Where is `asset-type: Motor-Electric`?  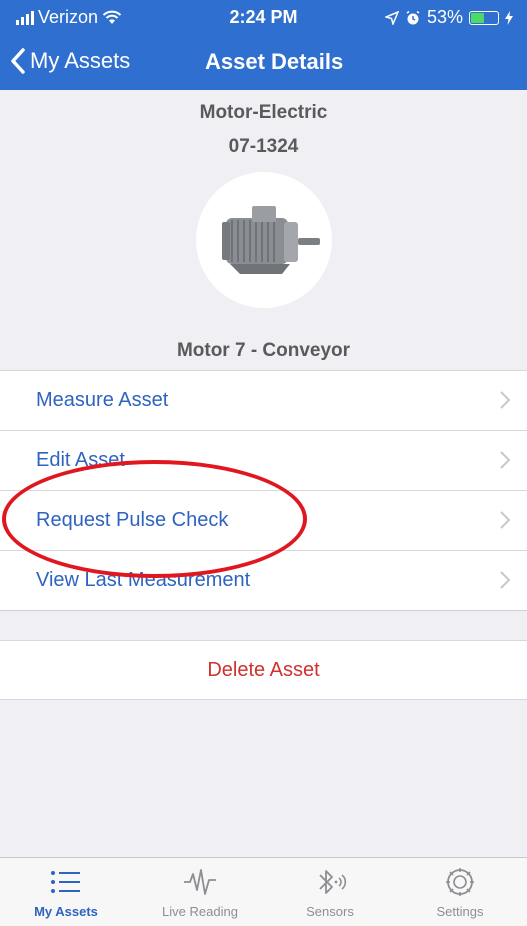
asset-type: Motor-Electric is located at coordinates (263, 112).